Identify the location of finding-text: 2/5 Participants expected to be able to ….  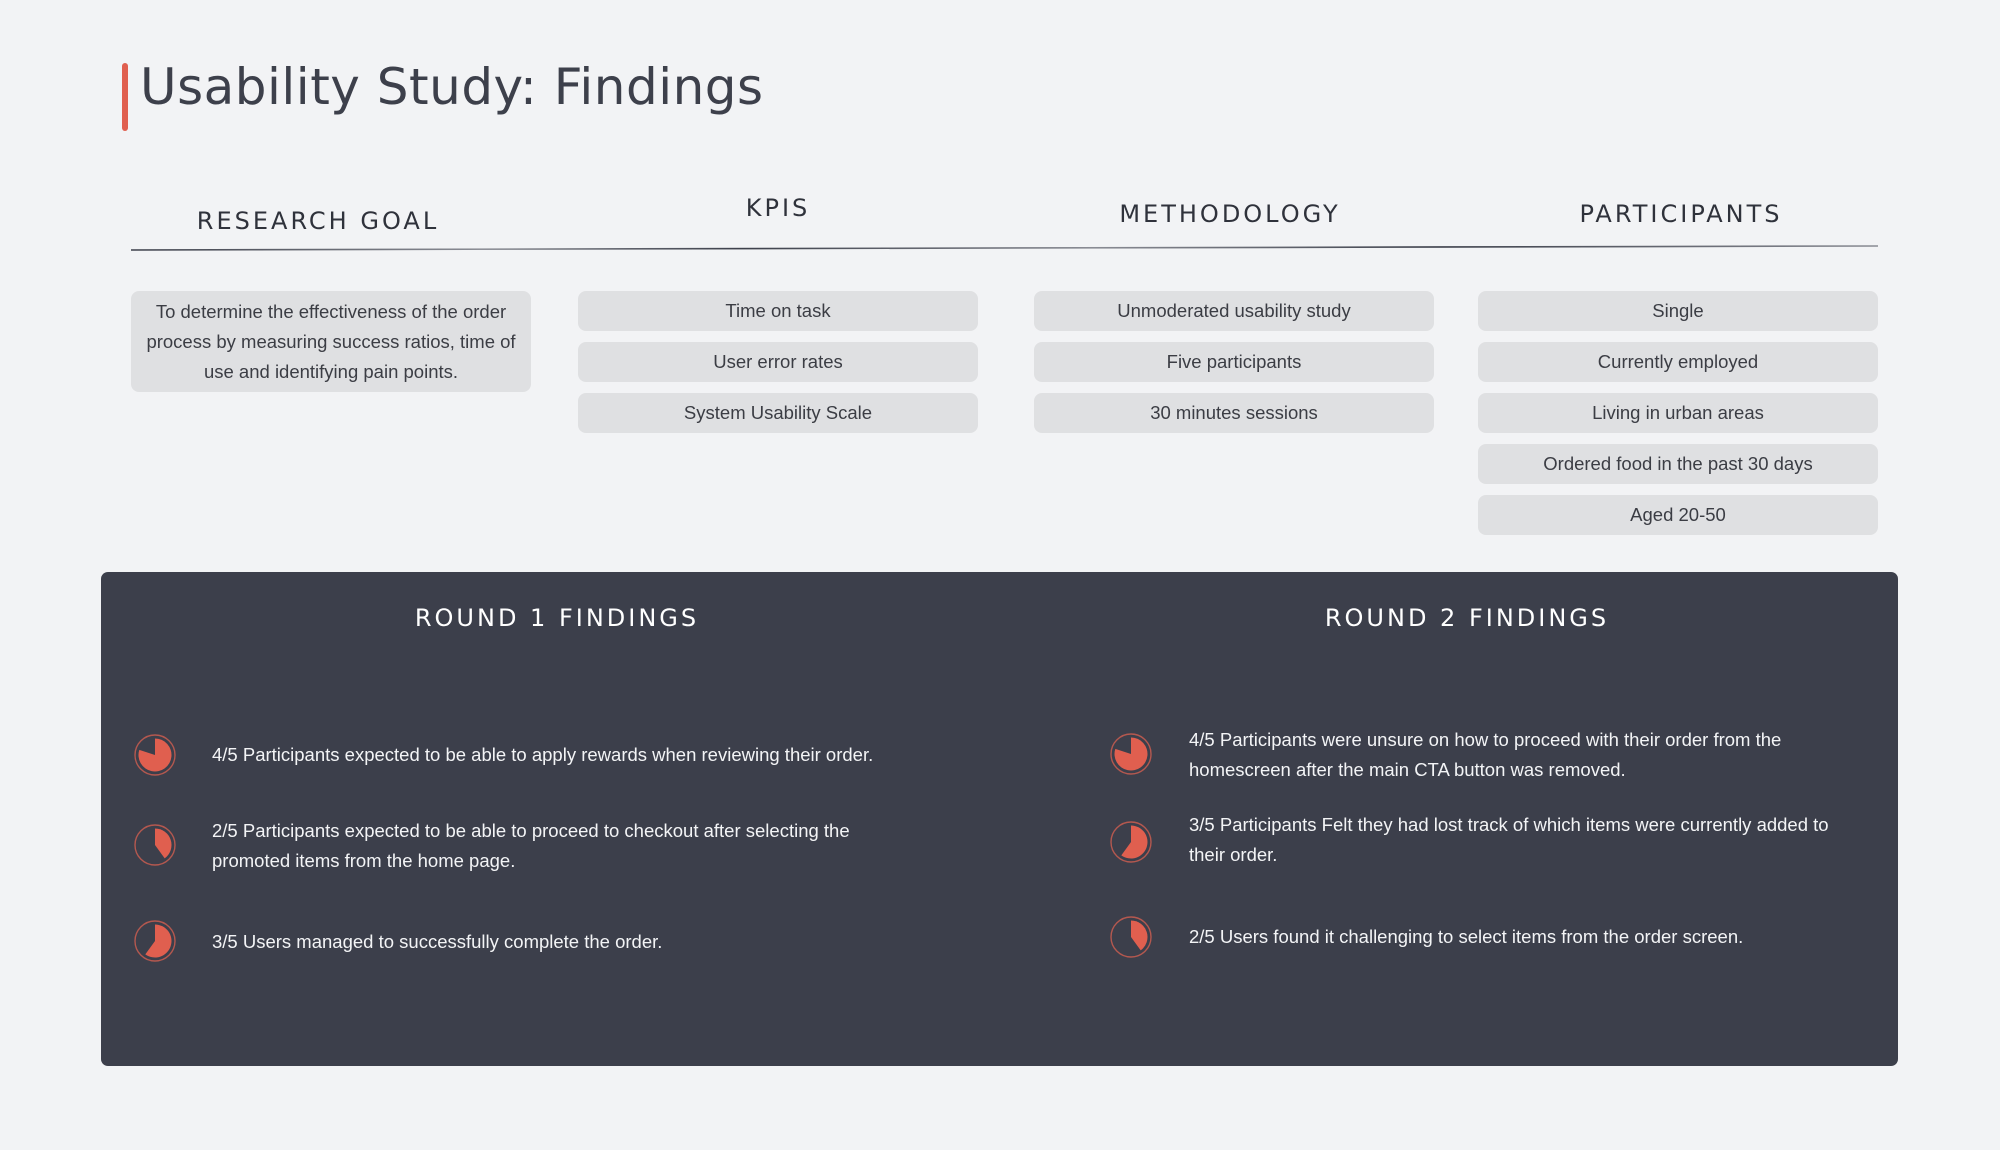
(531, 845).